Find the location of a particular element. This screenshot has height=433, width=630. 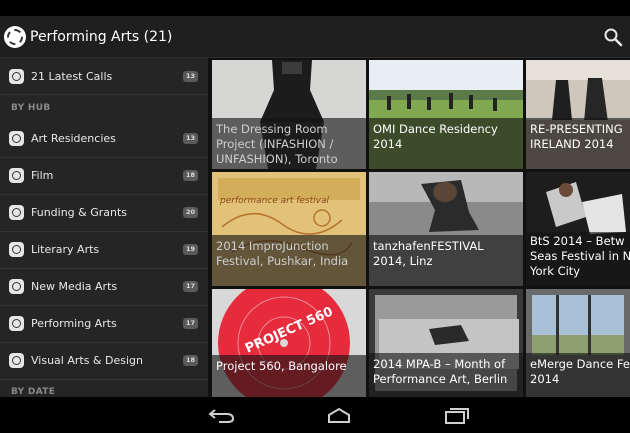

count-badge: 19 is located at coordinates (190, 249).